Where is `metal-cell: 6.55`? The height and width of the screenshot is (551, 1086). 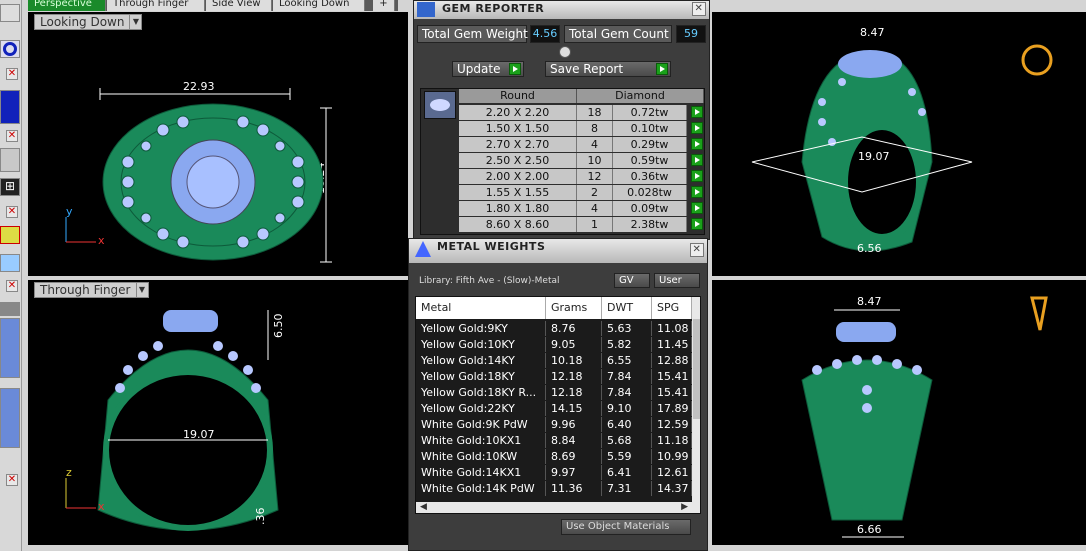 metal-cell: 6.55 is located at coordinates (627, 360).